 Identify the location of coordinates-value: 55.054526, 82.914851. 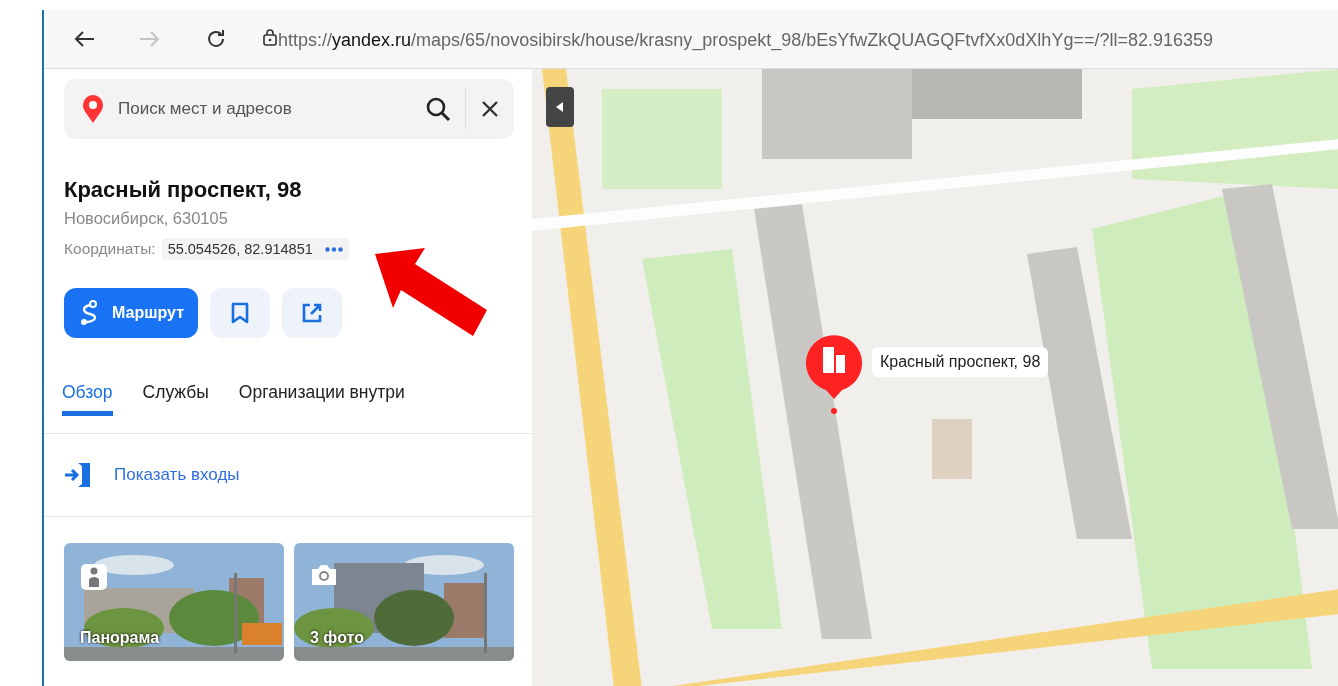
(255, 249).